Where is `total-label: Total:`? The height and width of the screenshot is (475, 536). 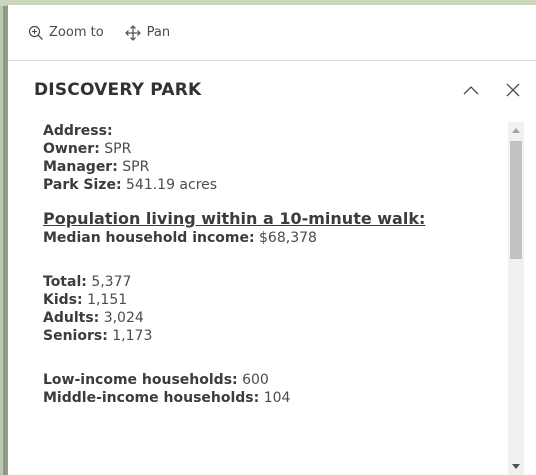 total-label: Total: is located at coordinates (65, 282).